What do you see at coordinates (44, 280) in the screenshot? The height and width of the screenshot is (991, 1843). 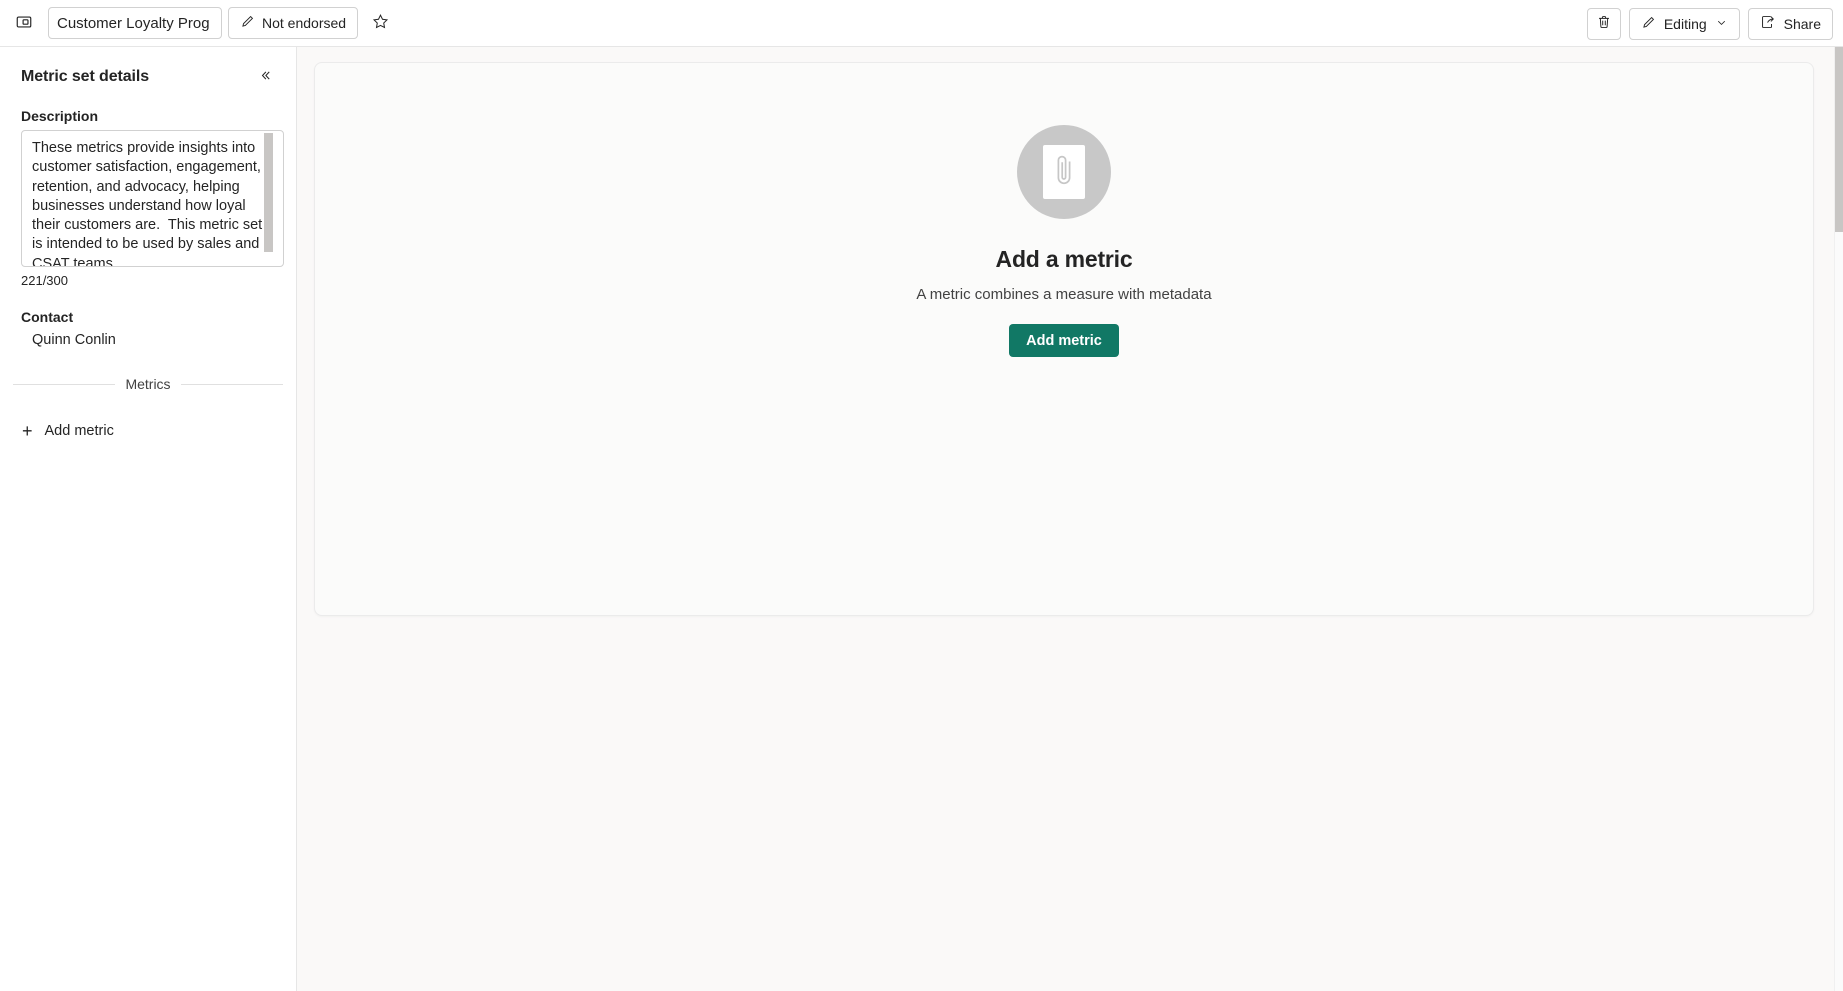 I see `description-char-counter: 221/300` at bounding box center [44, 280].